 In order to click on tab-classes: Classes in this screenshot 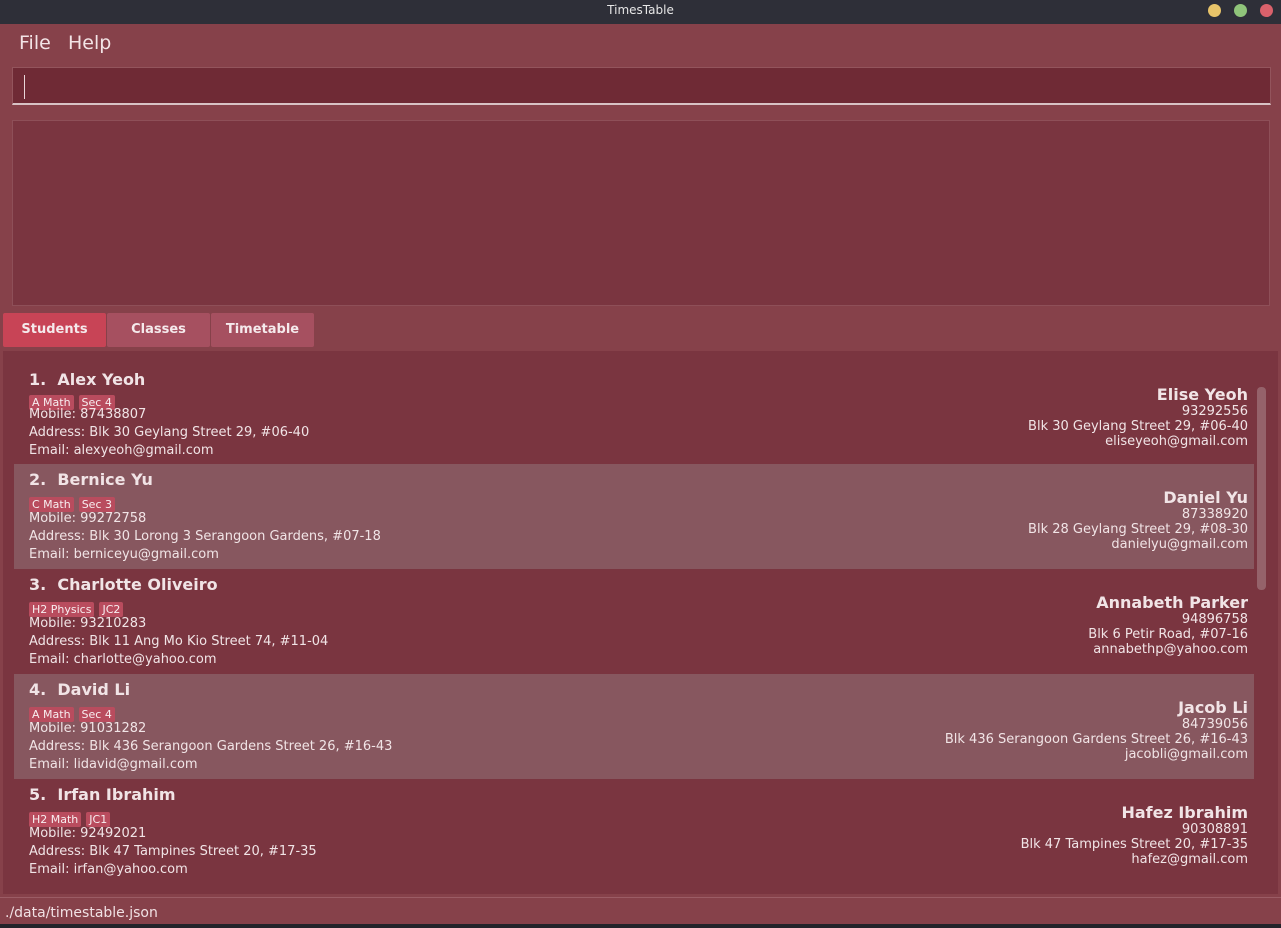, I will do `click(158, 330)`.